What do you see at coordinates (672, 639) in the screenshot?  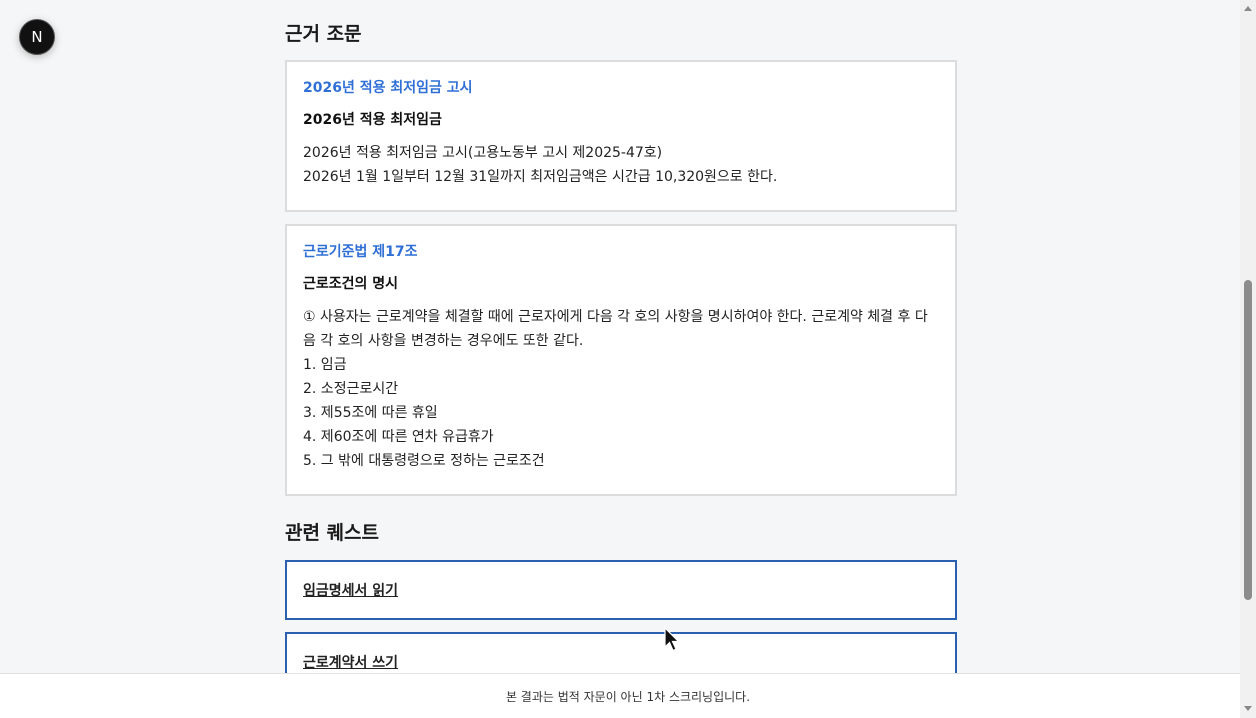 I see `mouse-cursor-icon` at bounding box center [672, 639].